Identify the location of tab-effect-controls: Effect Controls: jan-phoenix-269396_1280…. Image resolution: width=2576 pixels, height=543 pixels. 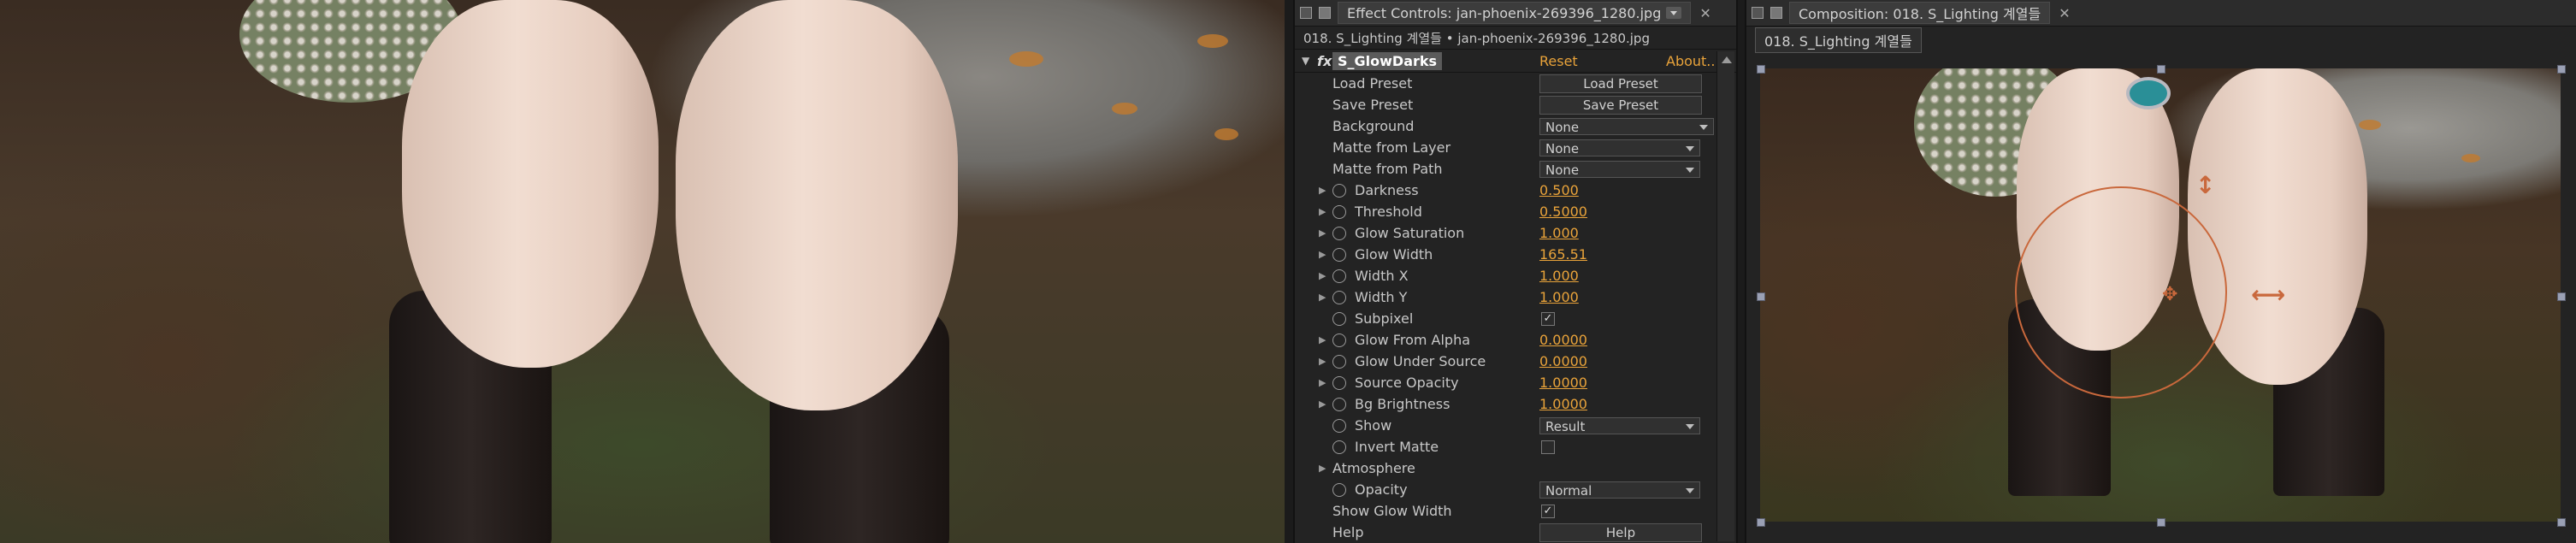
(1515, 13).